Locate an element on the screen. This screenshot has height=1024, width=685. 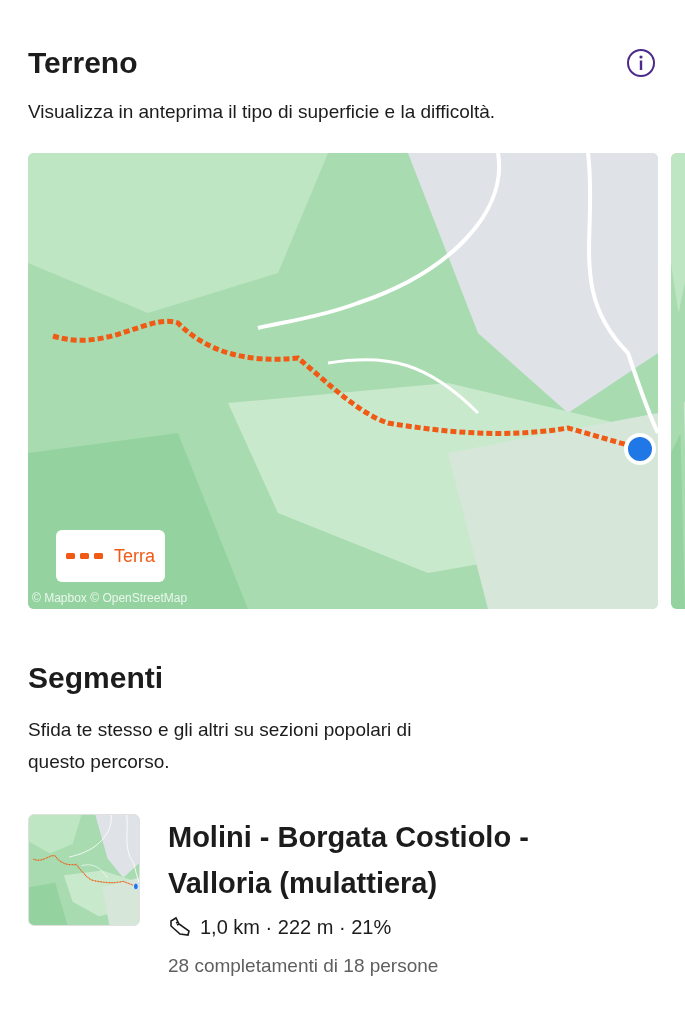
section-title: Terreno is located at coordinates (83, 63).